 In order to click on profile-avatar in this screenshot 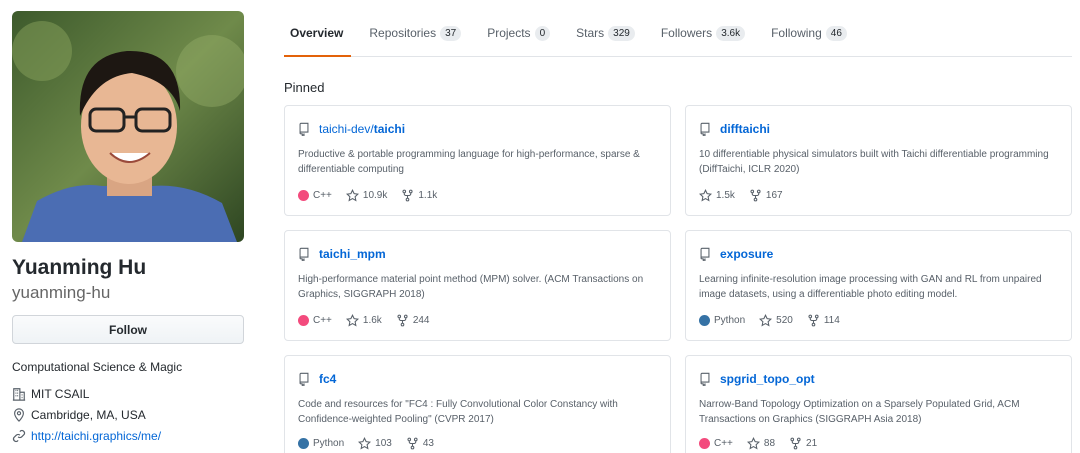, I will do `click(128, 126)`.